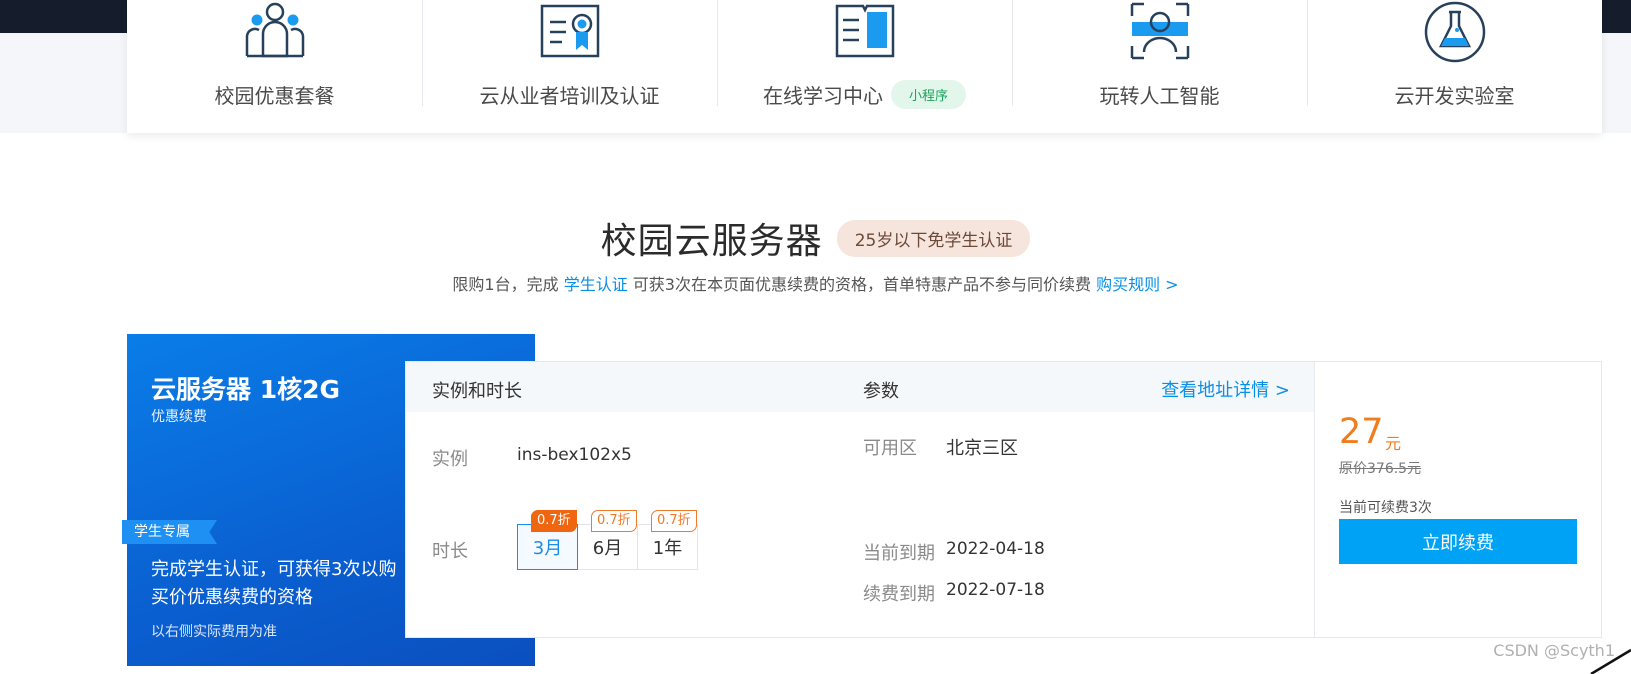  What do you see at coordinates (569, 66) in the screenshot?
I see `nav-item-cloud-training: 云从业者培训及认证` at bounding box center [569, 66].